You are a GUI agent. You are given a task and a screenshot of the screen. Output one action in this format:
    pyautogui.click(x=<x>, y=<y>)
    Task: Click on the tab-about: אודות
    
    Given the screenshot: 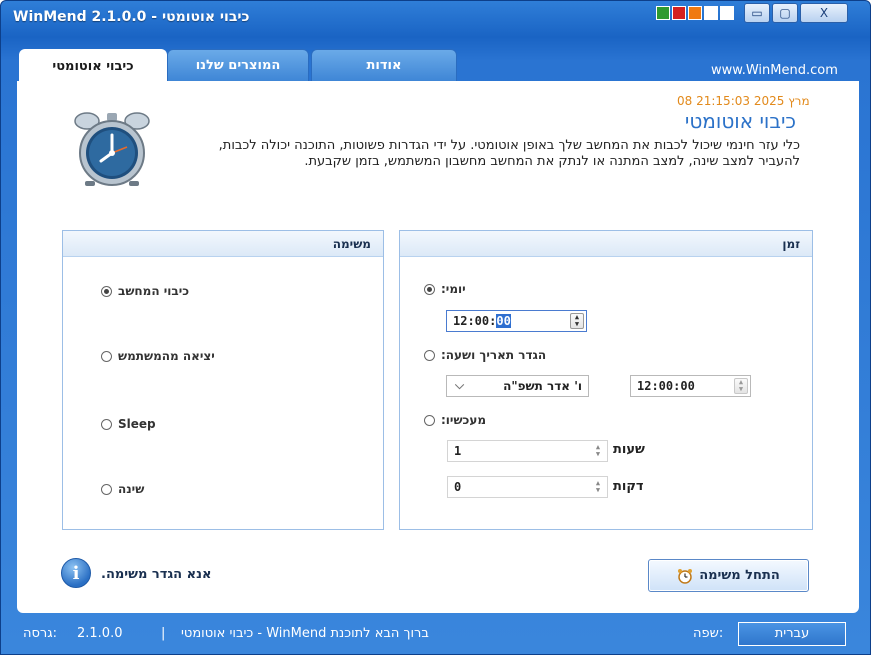 What is the action you would take?
    pyautogui.click(x=384, y=65)
    